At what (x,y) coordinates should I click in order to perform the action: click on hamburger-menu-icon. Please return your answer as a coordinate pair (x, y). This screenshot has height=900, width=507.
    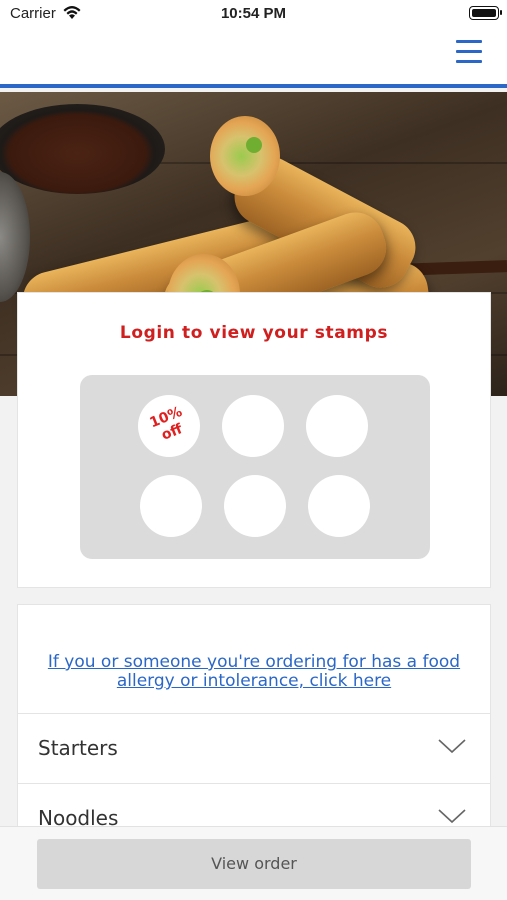
    Looking at the image, I should click on (469, 52).